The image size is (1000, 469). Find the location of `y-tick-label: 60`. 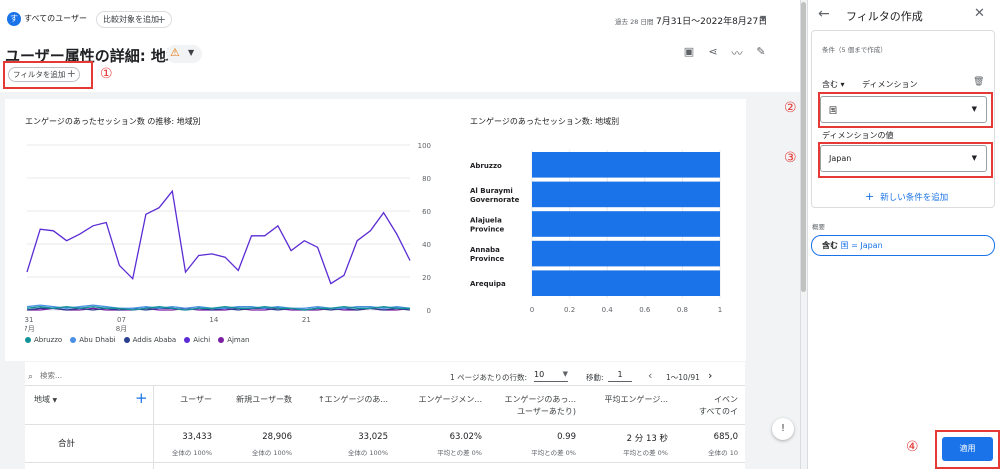

y-tick-label: 60 is located at coordinates (426, 212).